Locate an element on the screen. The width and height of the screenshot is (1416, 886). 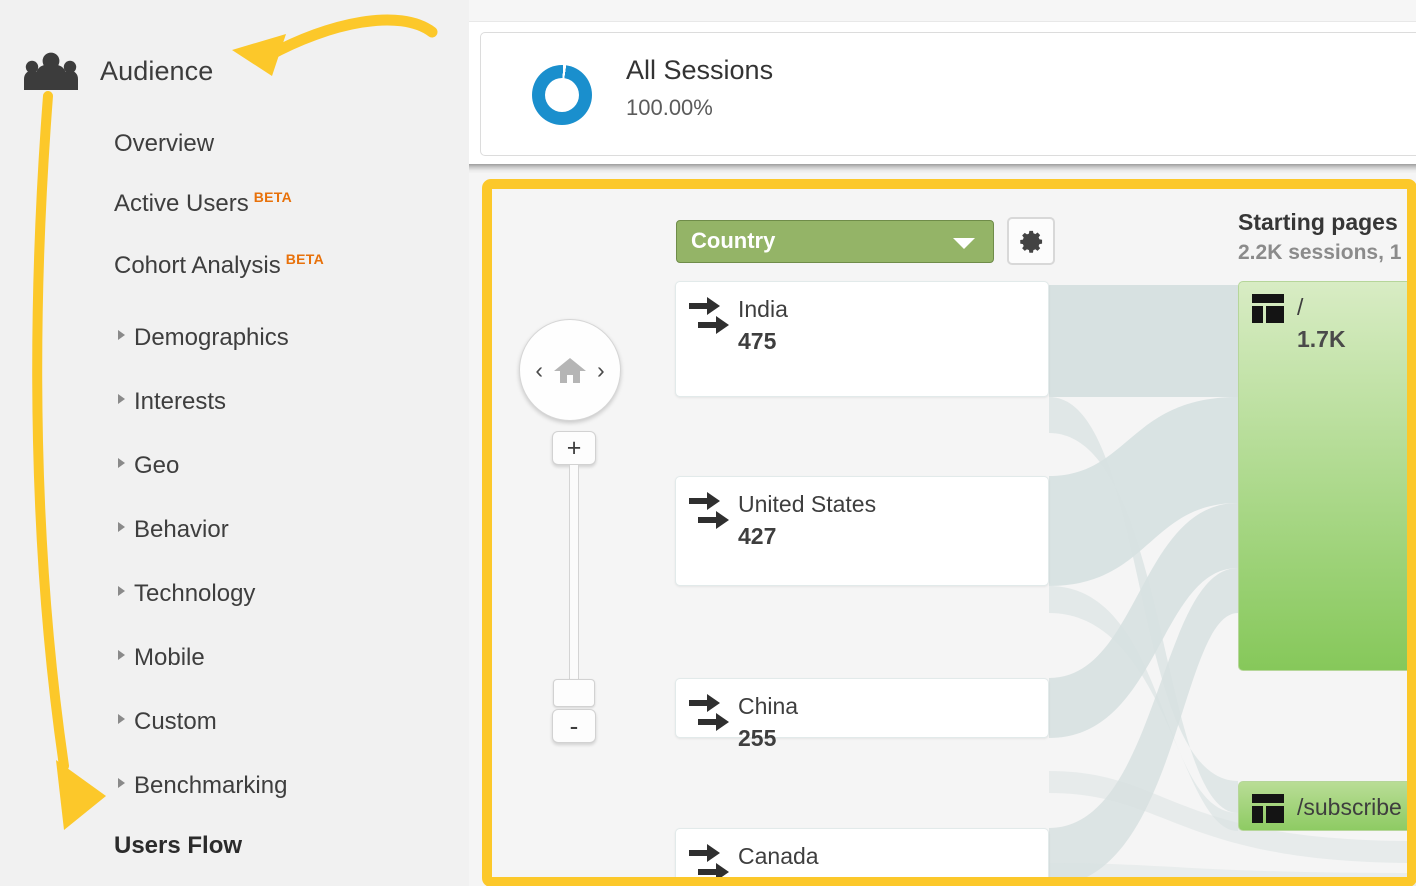
chevron-left-icon: ‹ is located at coordinates (539, 370).